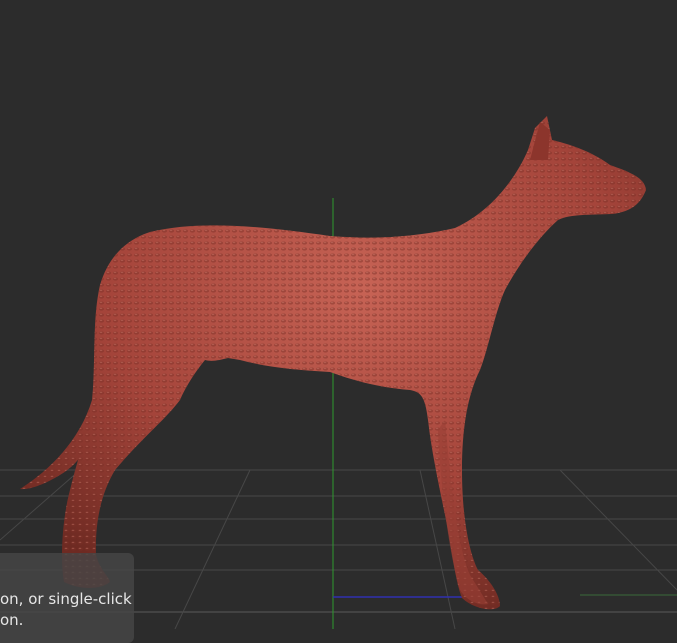  I want to click on tooltip-line-2: on., so click(12, 620).